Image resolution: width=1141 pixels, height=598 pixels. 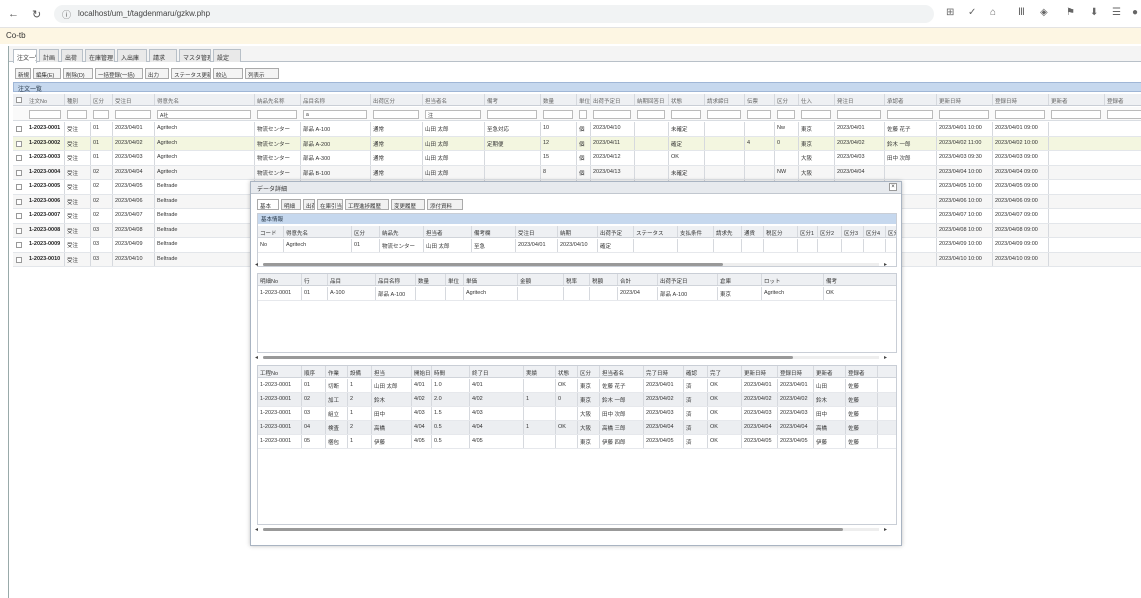 What do you see at coordinates (604, 279) in the screenshot?
I see `column-header: 税額` at bounding box center [604, 279].